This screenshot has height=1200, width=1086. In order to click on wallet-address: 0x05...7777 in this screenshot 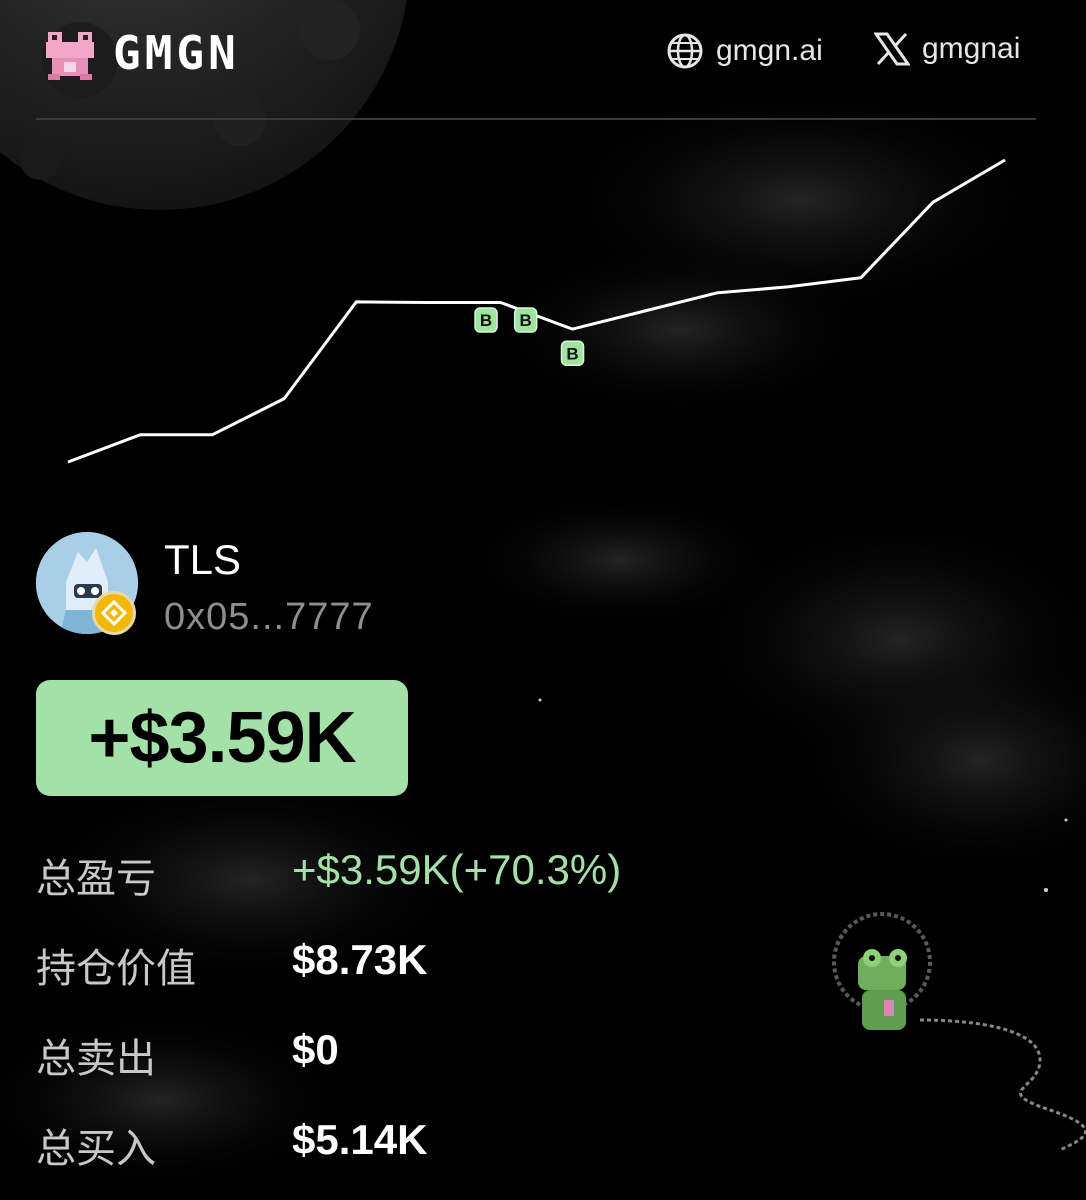, I will do `click(269, 617)`.